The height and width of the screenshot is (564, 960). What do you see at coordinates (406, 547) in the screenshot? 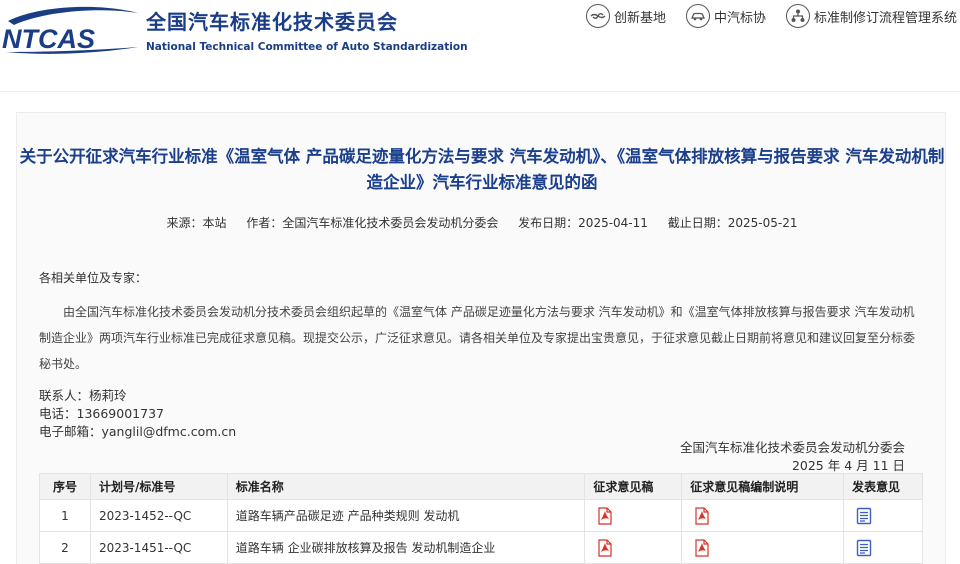
I see `cell-standard-name: 道路车辆 企业碳排放核算及报告 发动机制造企业` at bounding box center [406, 547].